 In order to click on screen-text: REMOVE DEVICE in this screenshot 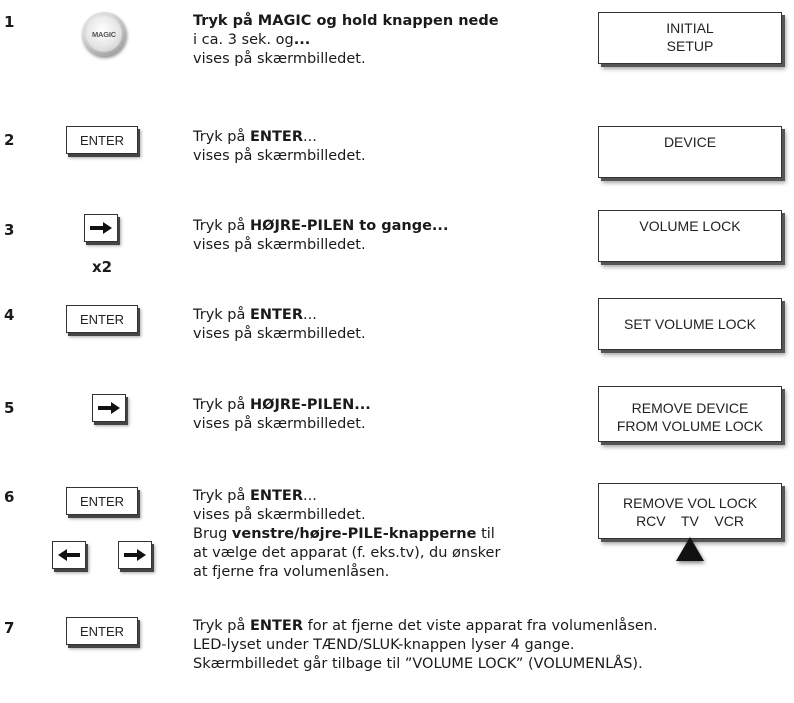, I will do `click(690, 408)`.